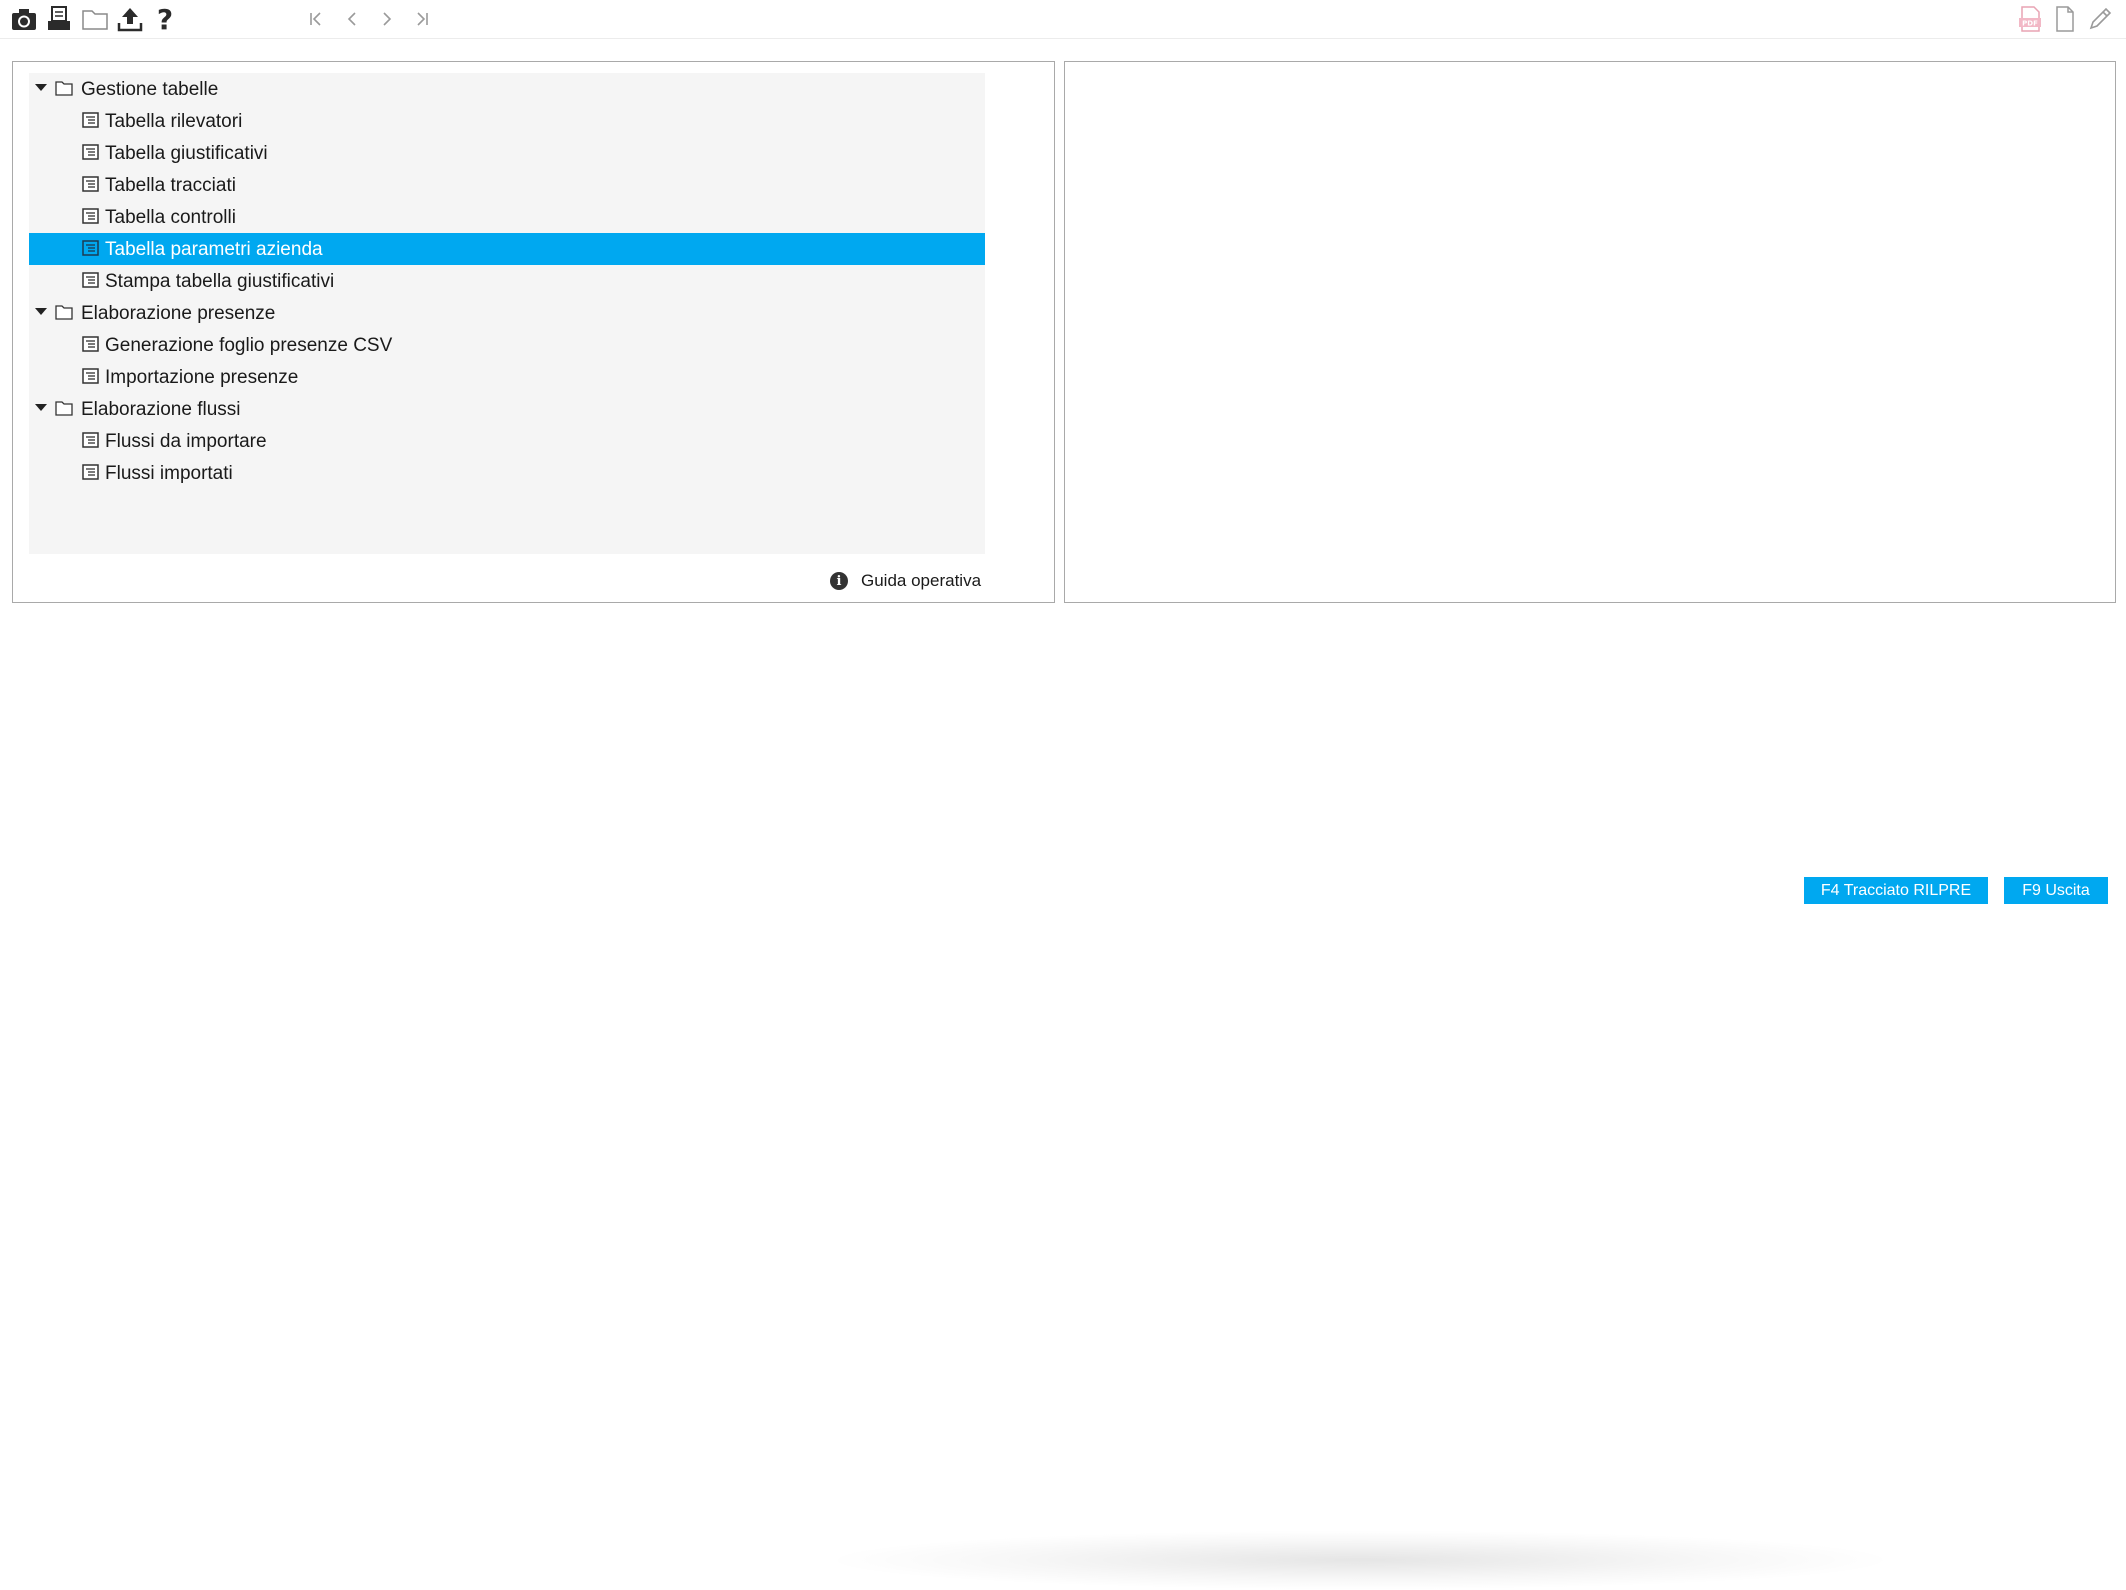 The height and width of the screenshot is (1590, 2126). What do you see at coordinates (507, 121) in the screenshot?
I see `tree-item-tabella-rilevatori: Tabella rilevatori` at bounding box center [507, 121].